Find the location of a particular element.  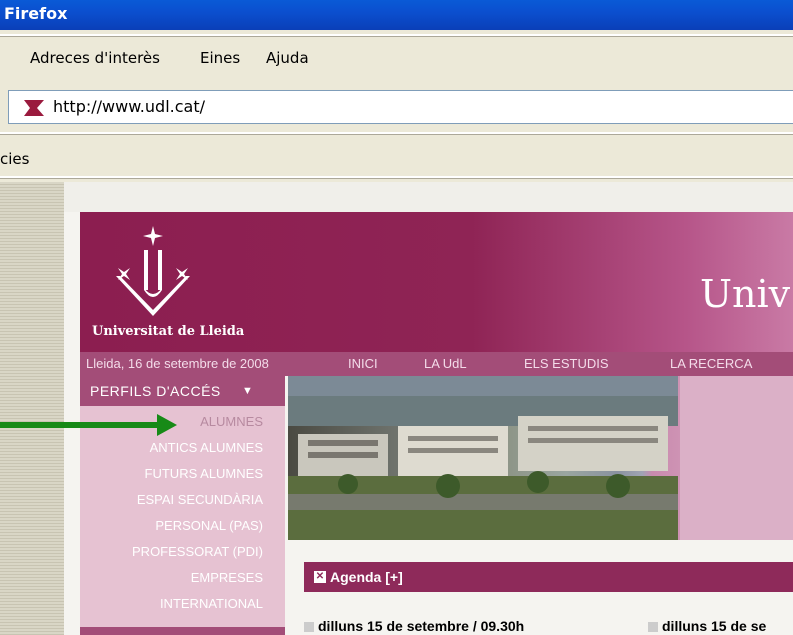

bookmarks-toolbar: cies is located at coordinates (396, 157).